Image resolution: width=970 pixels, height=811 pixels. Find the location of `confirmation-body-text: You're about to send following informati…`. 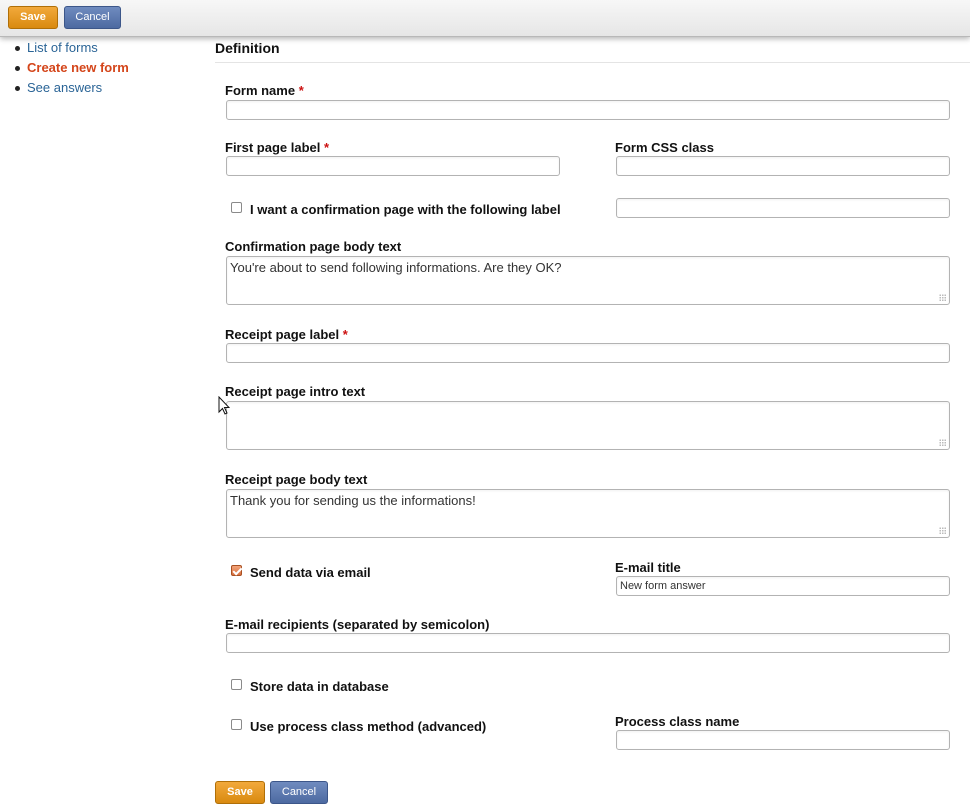

confirmation-body-text: You're about to send following informati… is located at coordinates (396, 267).